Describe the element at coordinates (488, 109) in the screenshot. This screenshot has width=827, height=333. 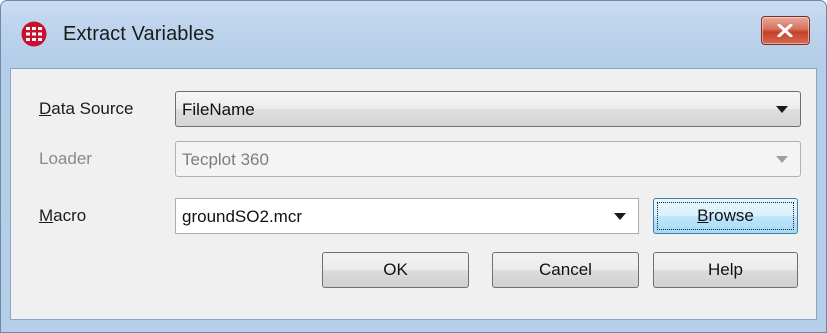
I see `data-source-select: FileName` at that location.